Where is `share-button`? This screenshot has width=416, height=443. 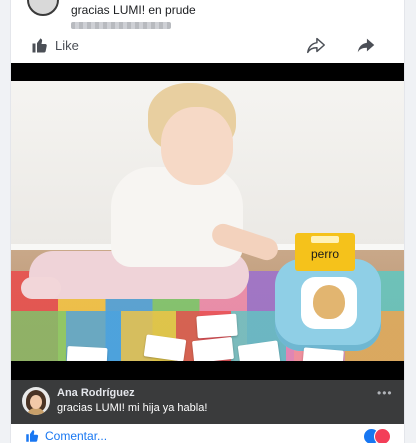 share-button is located at coordinates (366, 47).